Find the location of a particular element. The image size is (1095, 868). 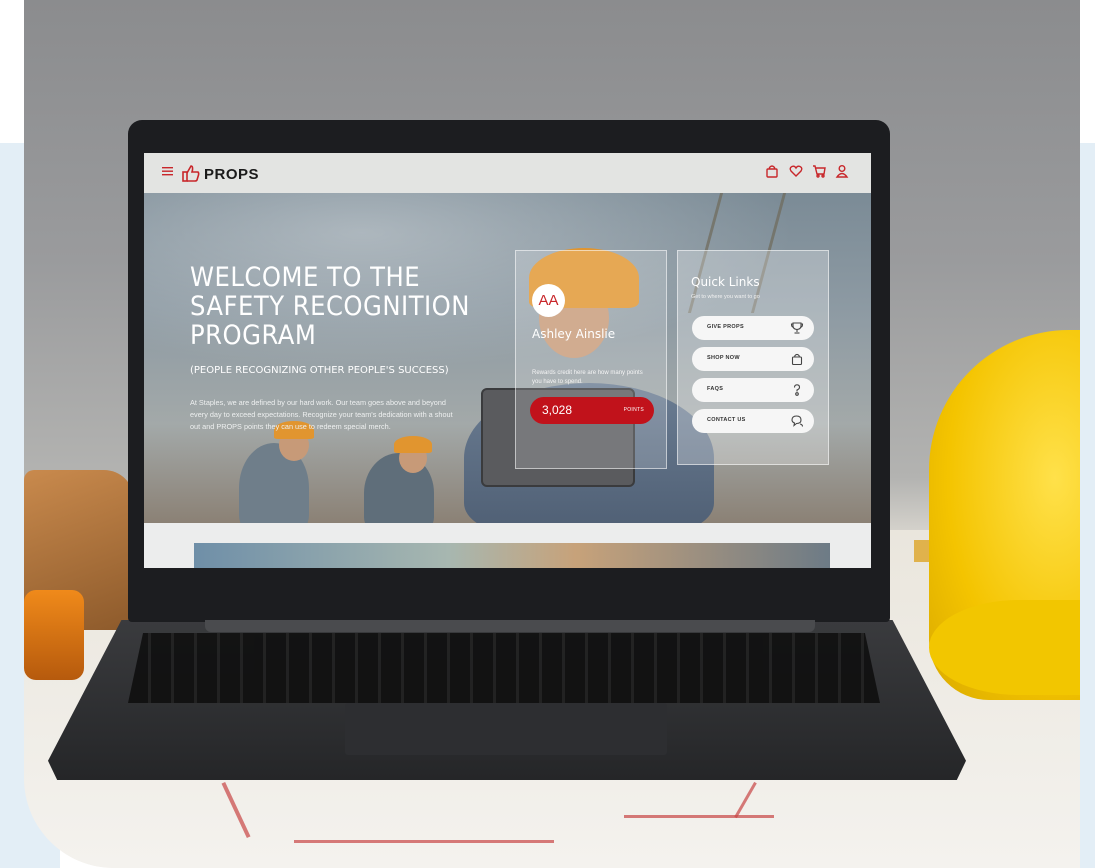

lower-section is located at coordinates (507, 545).